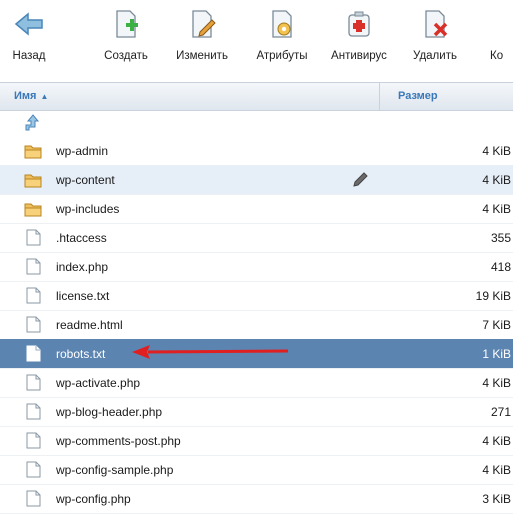  I want to click on file-name: wp-comments-post.php, so click(118, 441).